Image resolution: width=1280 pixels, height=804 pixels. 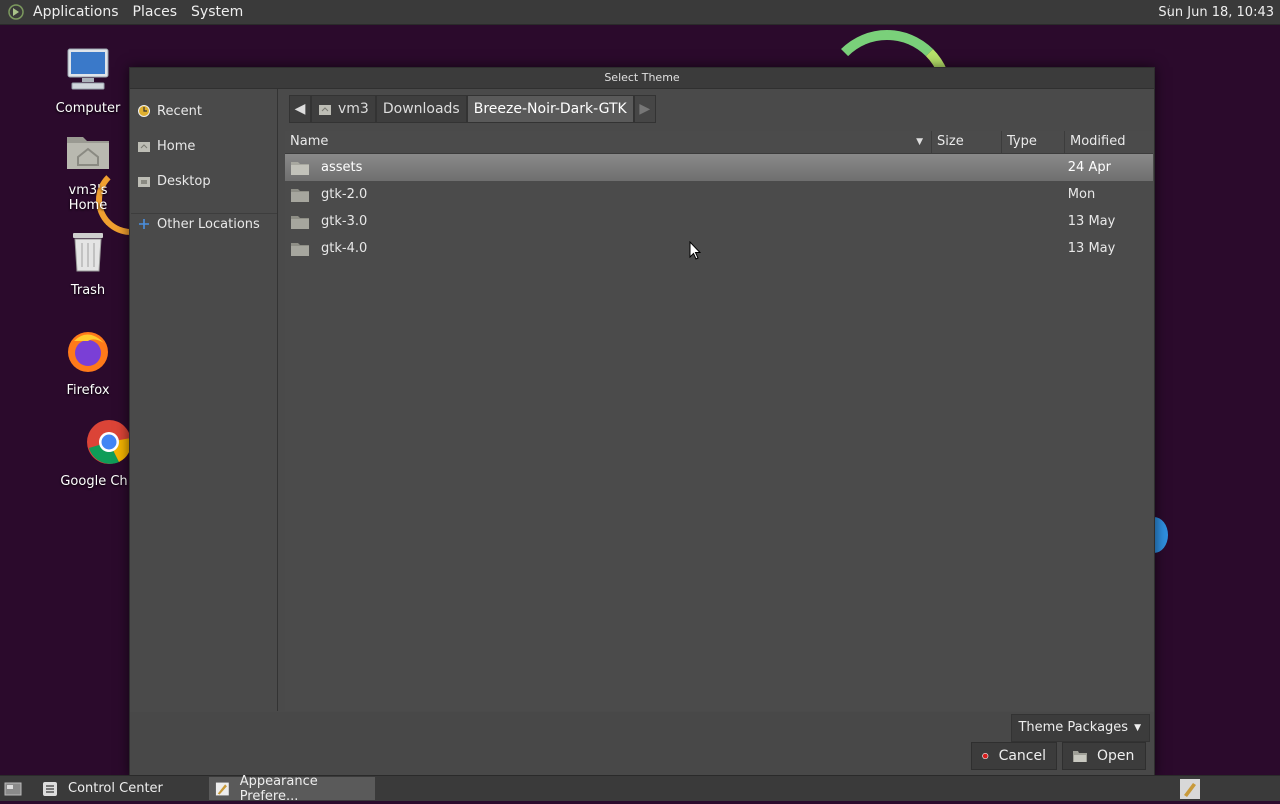 I want to click on menu-places: Places, so click(x=155, y=12).